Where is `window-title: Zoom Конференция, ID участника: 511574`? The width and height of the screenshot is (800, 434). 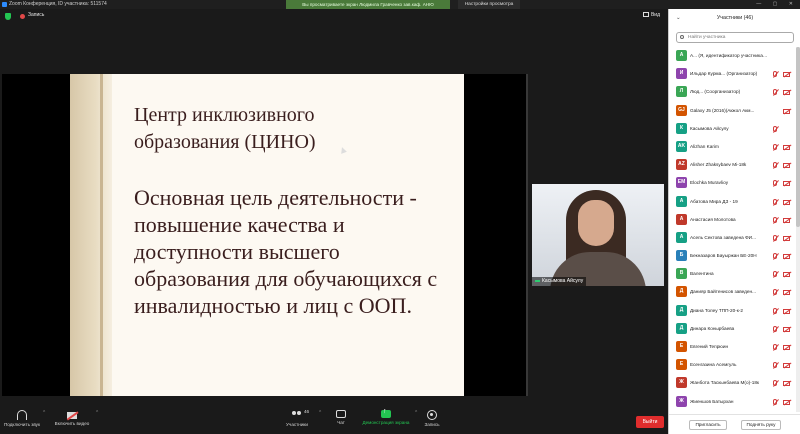
window-title: Zoom Конференция, ID участника: 511574 is located at coordinates (58, 4).